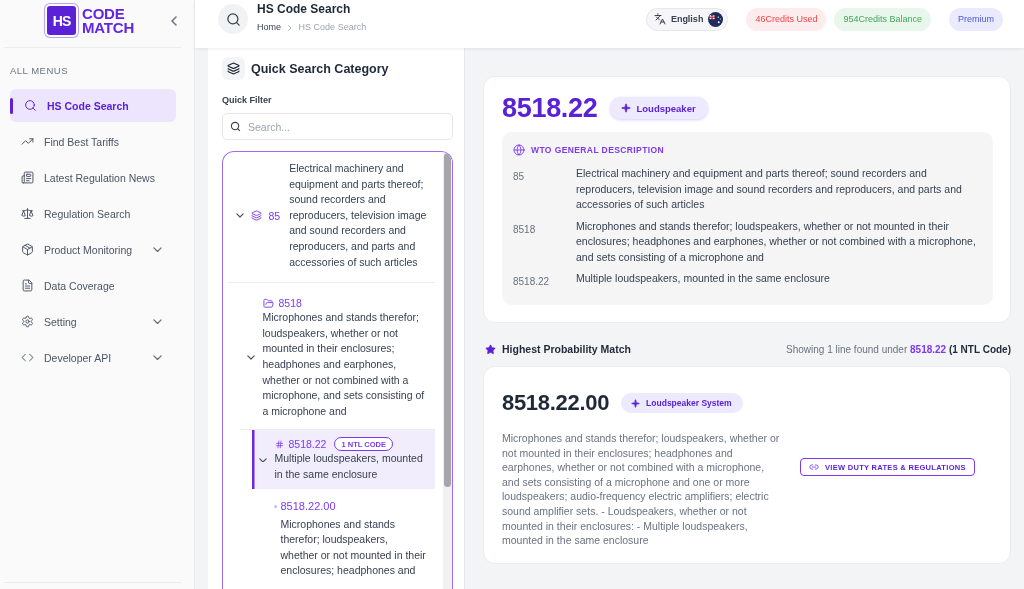 This screenshot has height=589, width=1024. What do you see at coordinates (353, 547) in the screenshot?
I see `code-description: Microphones and stands therefor; loudspeakers, whether or not mounted in their enclosures; headphones and` at bounding box center [353, 547].